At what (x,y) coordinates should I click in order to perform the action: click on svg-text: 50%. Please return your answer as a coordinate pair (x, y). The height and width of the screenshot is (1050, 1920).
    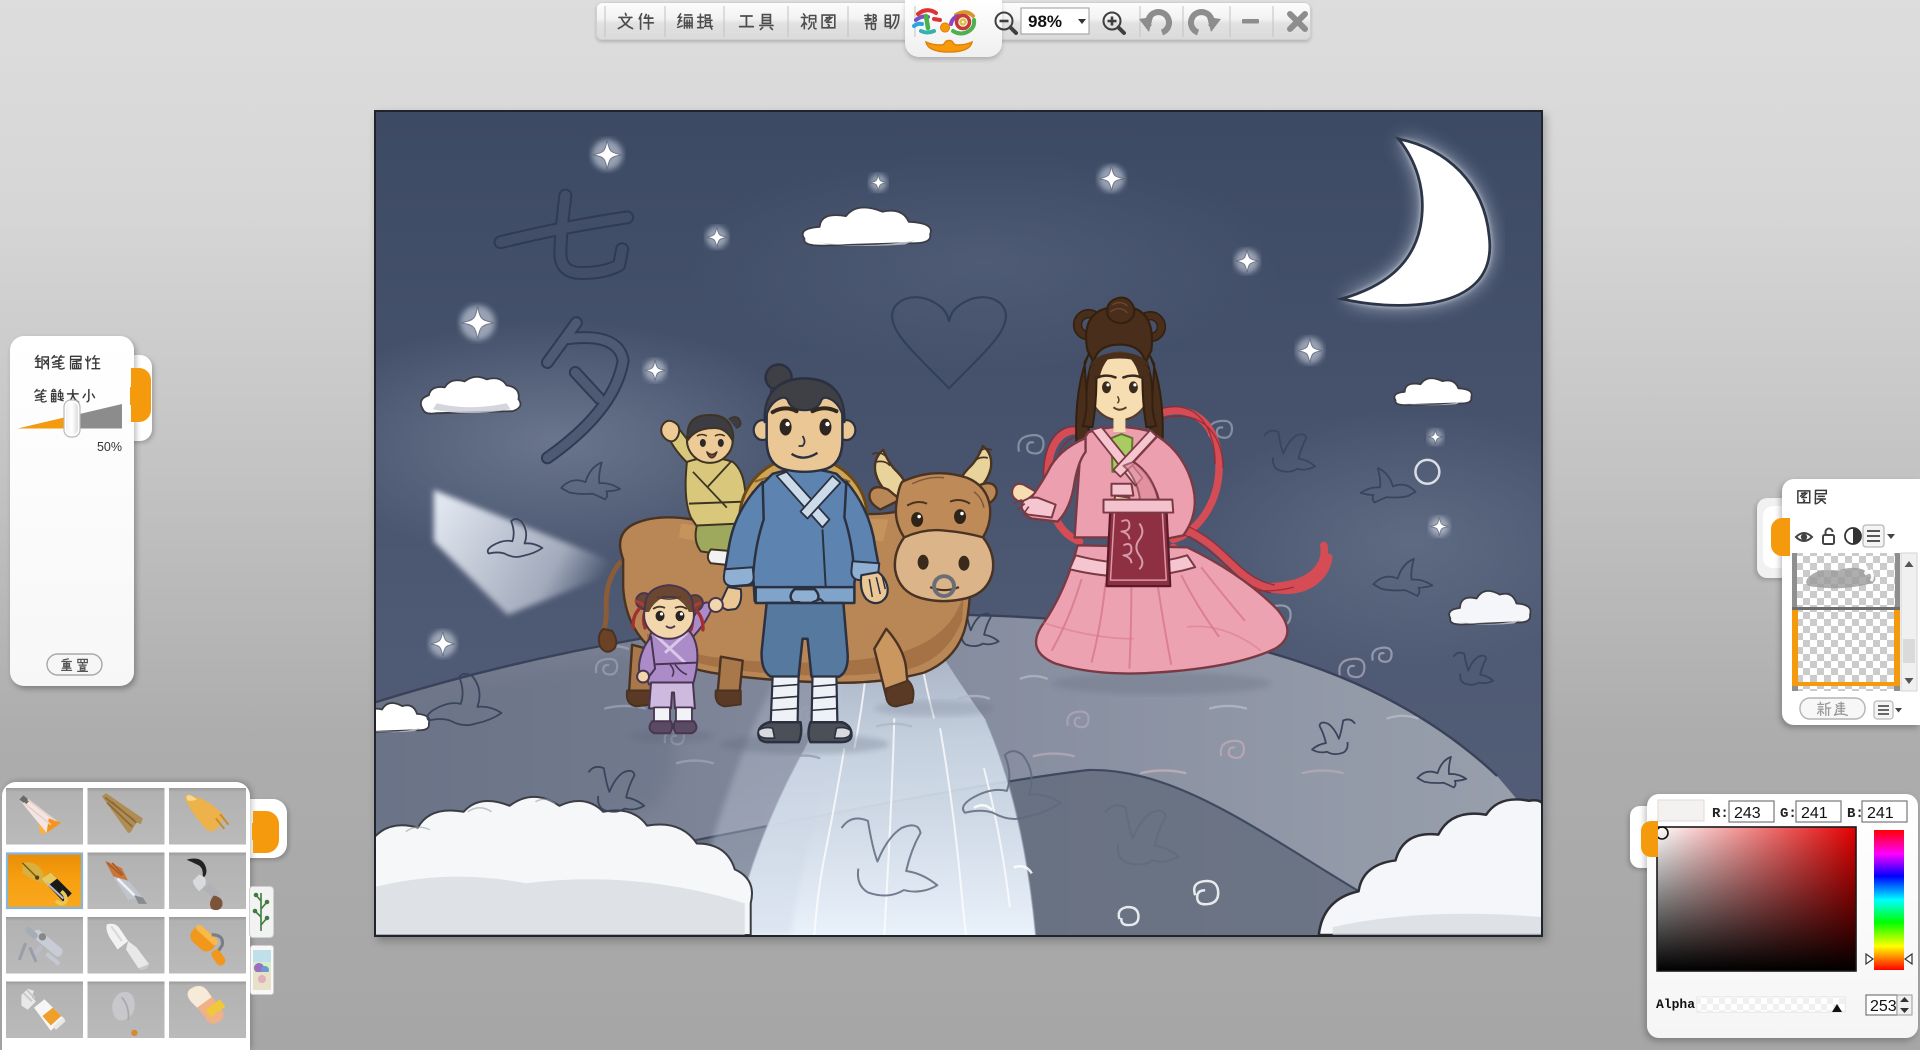
    Looking at the image, I should click on (109, 447).